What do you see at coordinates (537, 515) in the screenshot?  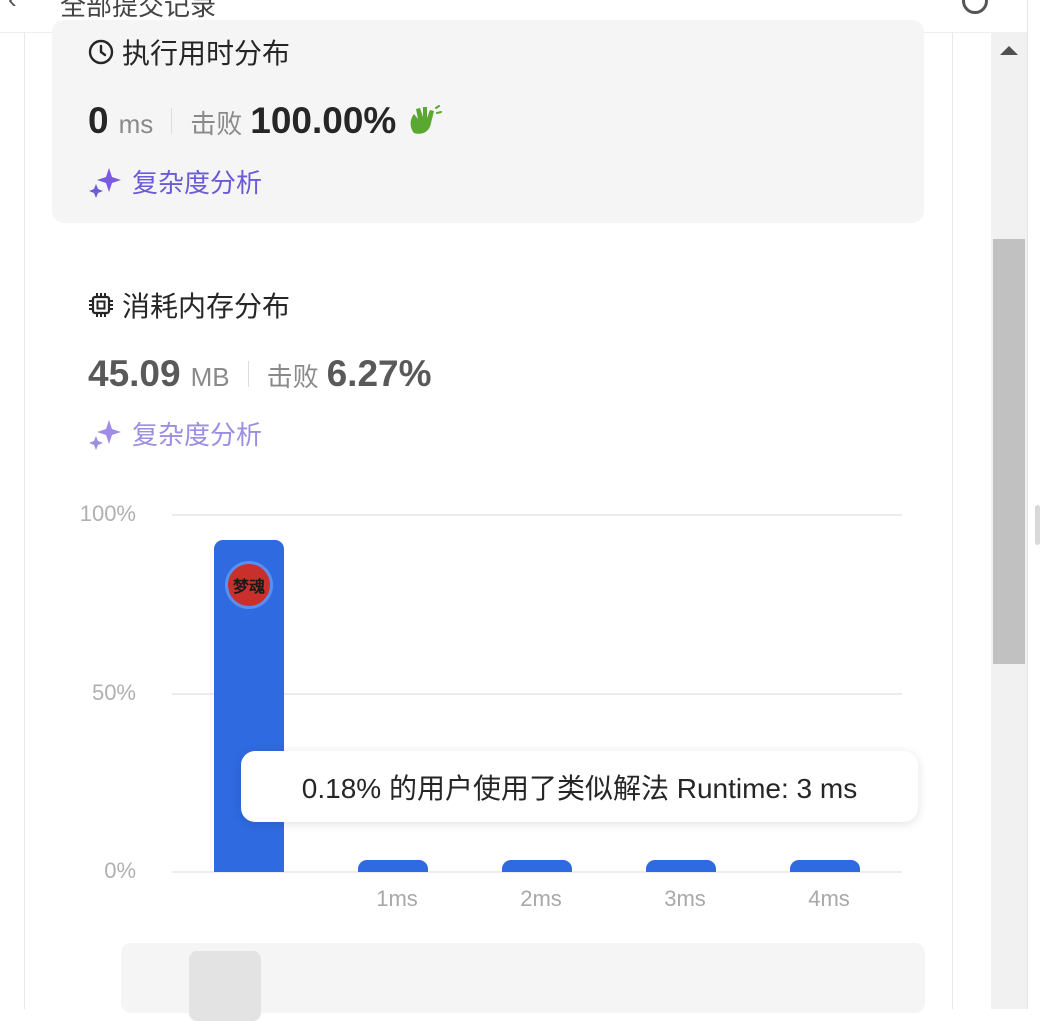 I see `chart-gridline` at bounding box center [537, 515].